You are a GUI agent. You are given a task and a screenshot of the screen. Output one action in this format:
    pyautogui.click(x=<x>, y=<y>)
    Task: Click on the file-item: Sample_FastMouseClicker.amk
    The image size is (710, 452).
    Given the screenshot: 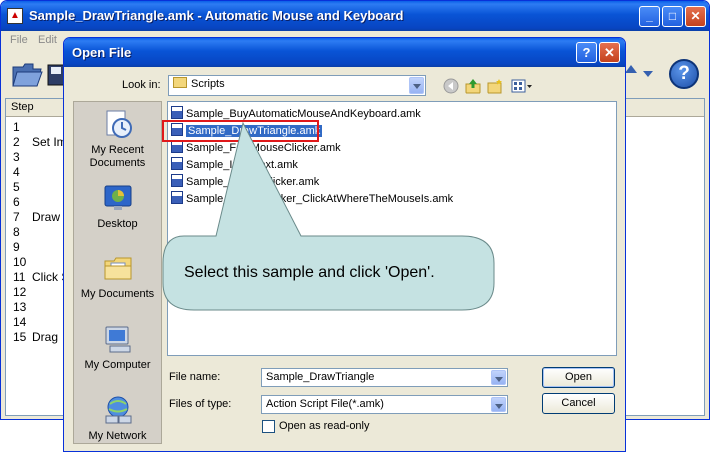 What is the action you would take?
    pyautogui.click(x=256, y=148)
    